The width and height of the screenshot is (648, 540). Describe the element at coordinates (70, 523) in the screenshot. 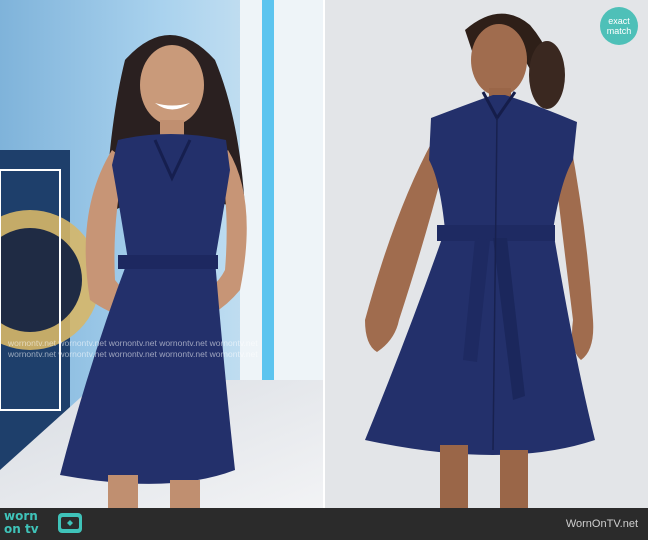

I see `tv-icon` at that location.